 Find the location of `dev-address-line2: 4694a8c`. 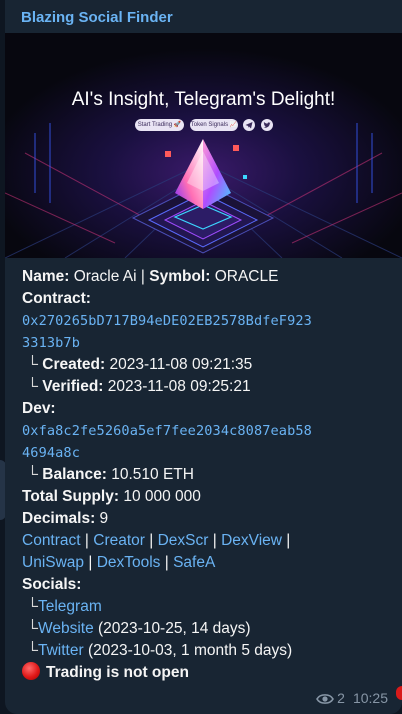

dev-address-line2: 4694a8c is located at coordinates (208, 453).